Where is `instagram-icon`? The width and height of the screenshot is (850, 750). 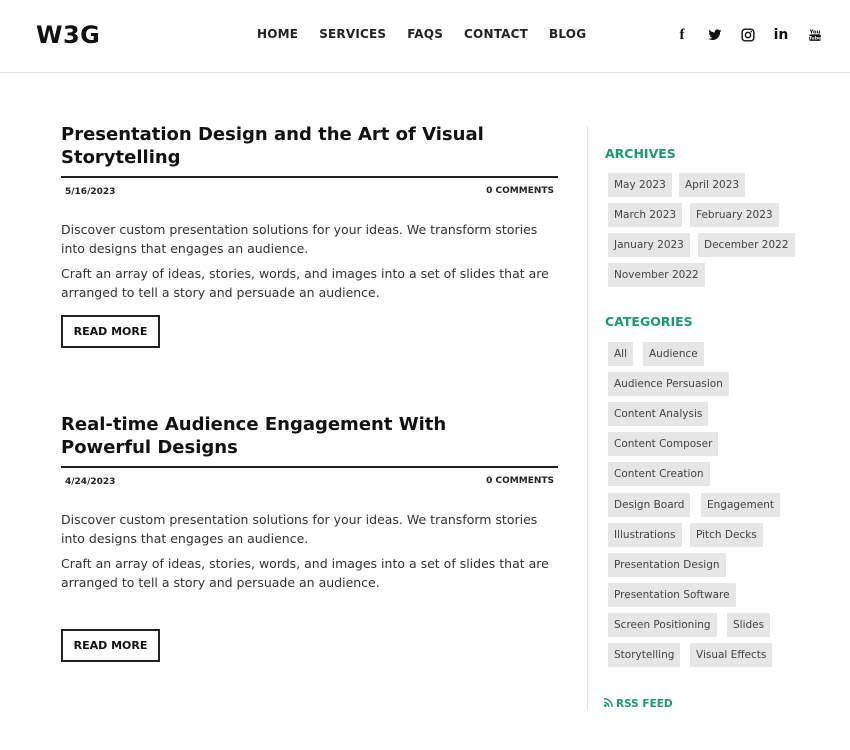 instagram-icon is located at coordinates (748, 35).